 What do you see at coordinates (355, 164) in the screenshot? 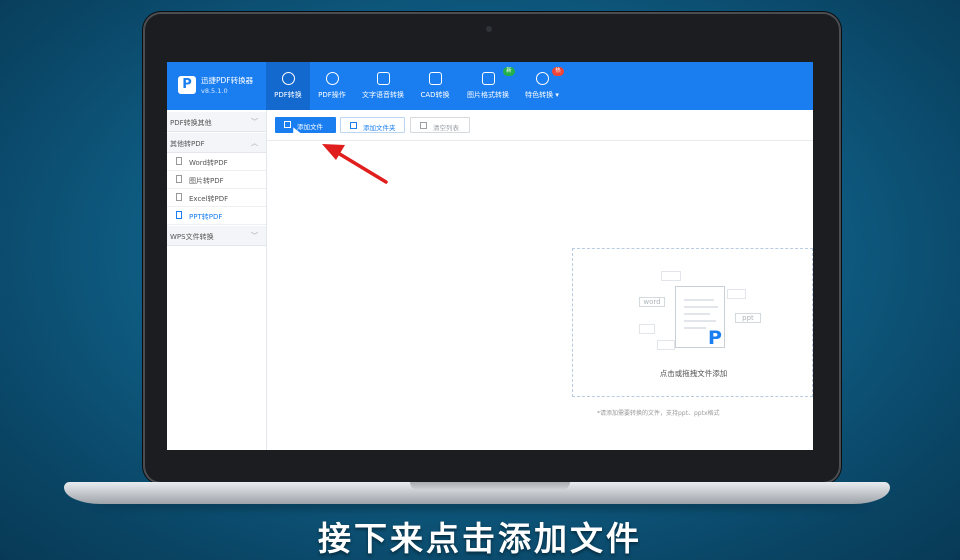
I see `annotation-arrow-icon` at bounding box center [355, 164].